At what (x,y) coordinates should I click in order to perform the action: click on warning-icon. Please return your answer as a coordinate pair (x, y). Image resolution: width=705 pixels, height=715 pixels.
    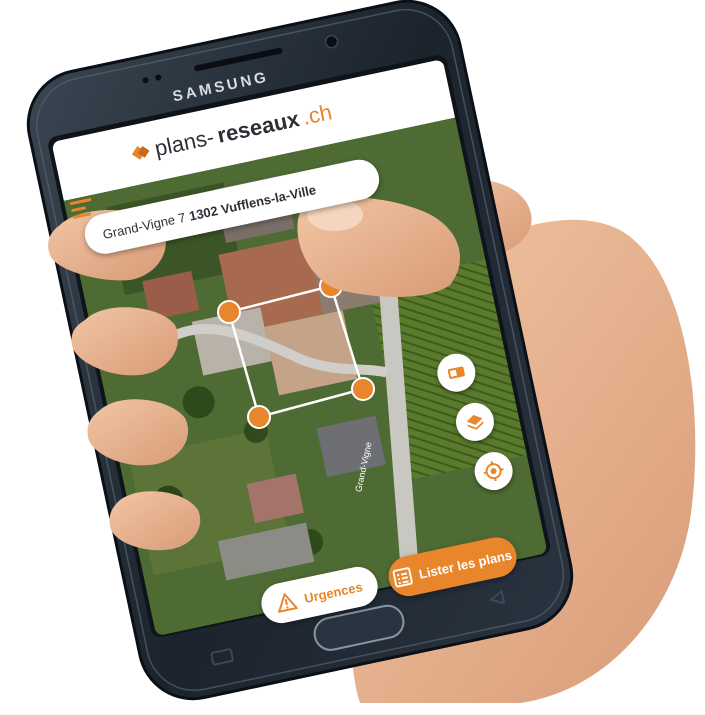
    Looking at the image, I should click on (288, 602).